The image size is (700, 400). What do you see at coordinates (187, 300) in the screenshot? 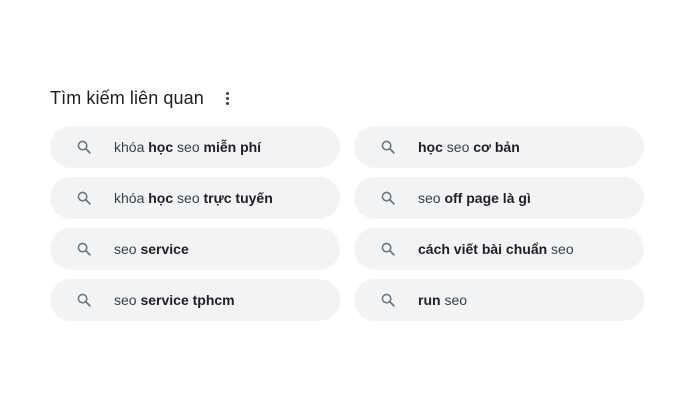
I see `label-bold-part: service tphcm` at bounding box center [187, 300].